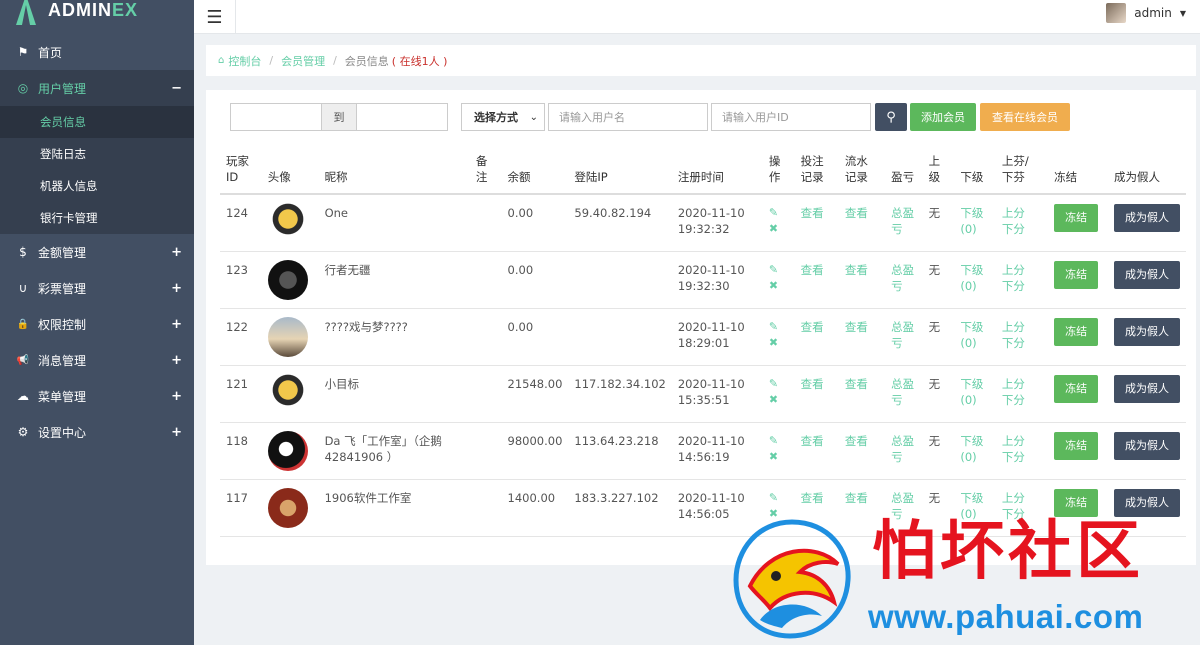 The image size is (1200, 645). I want to click on sidebar-item-user-management: ◎ 用户管理 −, so click(97, 88).